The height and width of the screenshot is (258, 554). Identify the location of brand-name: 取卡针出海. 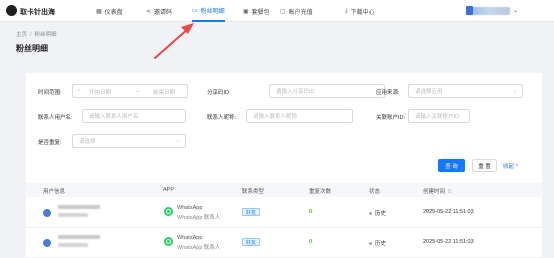
(37, 12).